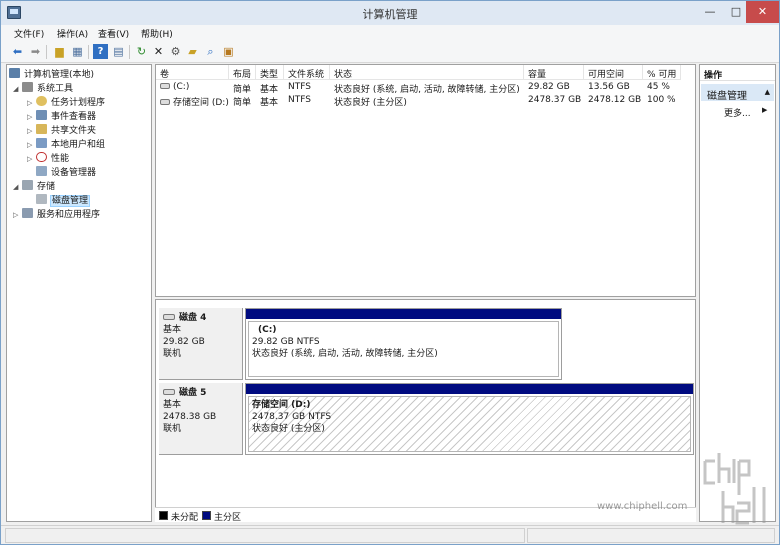  I want to click on minimize-button: —, so click(710, 12).